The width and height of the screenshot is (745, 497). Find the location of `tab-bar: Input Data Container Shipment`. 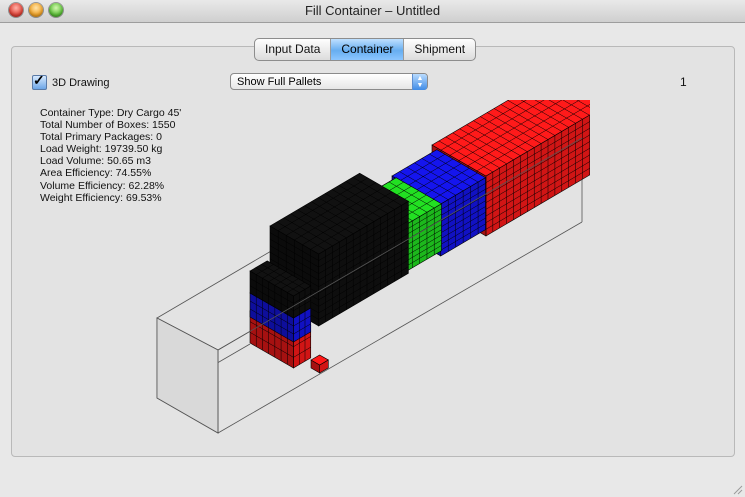

tab-bar: Input Data Container Shipment is located at coordinates (365, 49).